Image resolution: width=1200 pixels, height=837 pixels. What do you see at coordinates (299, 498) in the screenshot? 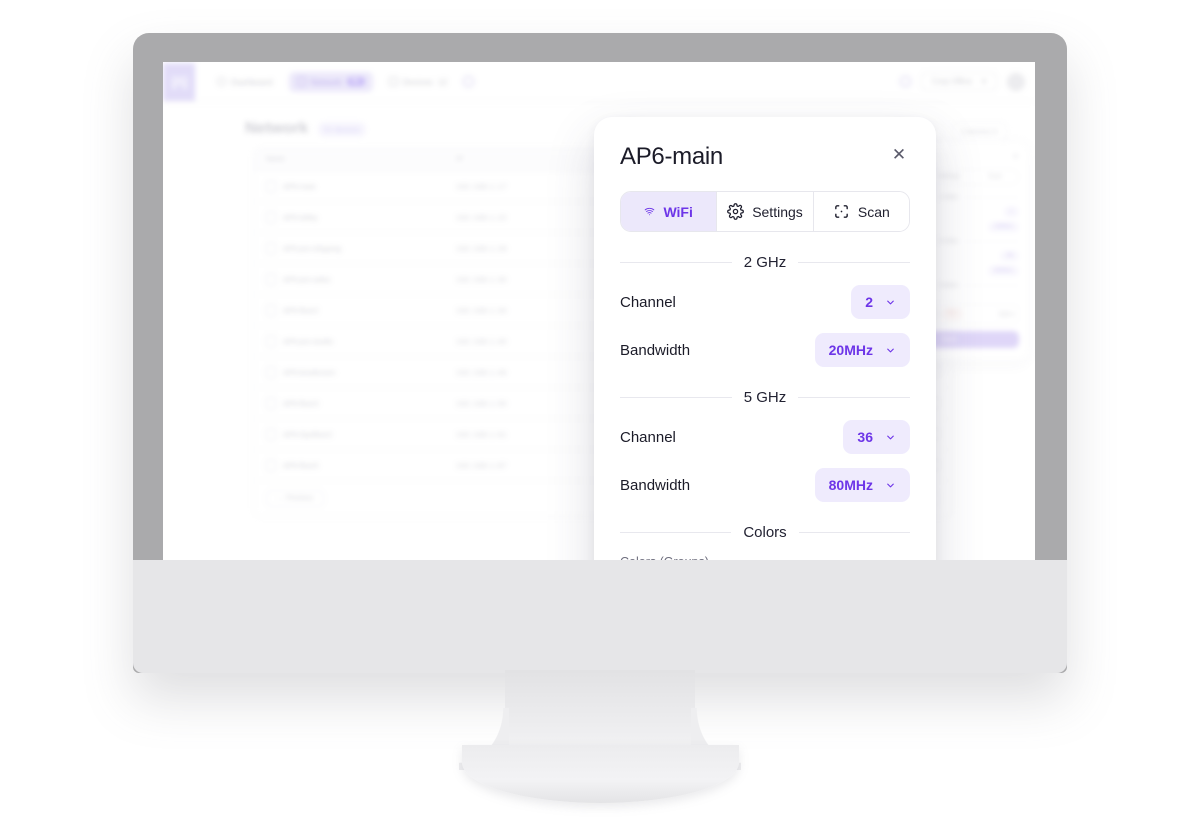
I see `previous-label: Previous` at bounding box center [299, 498].